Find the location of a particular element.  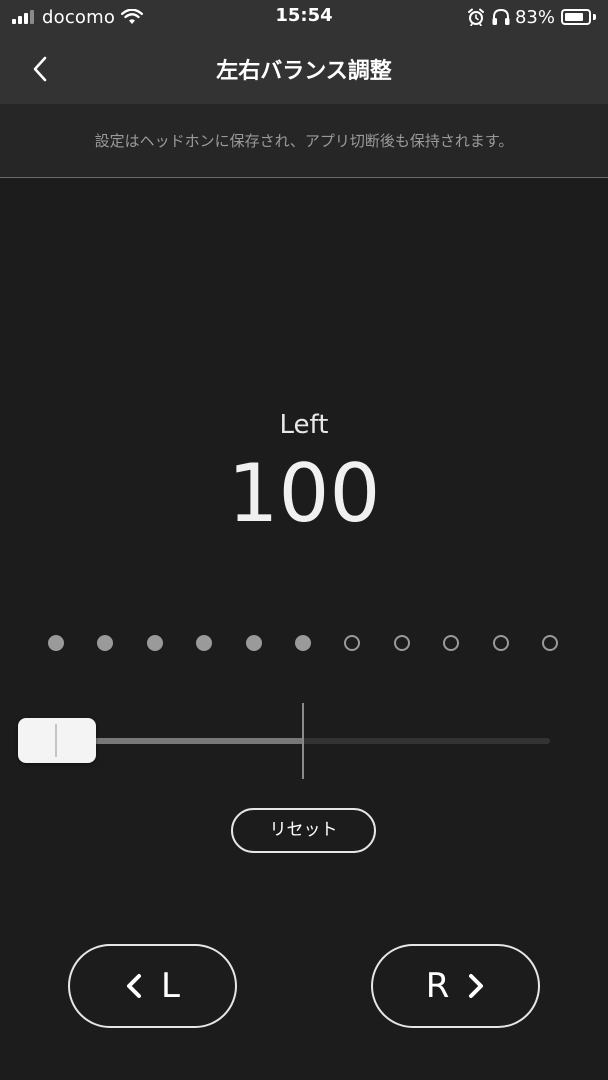

info-bar: 設定はヘッドホンに保存され、アプリ切断後も保持されます。 is located at coordinates (304, 141).